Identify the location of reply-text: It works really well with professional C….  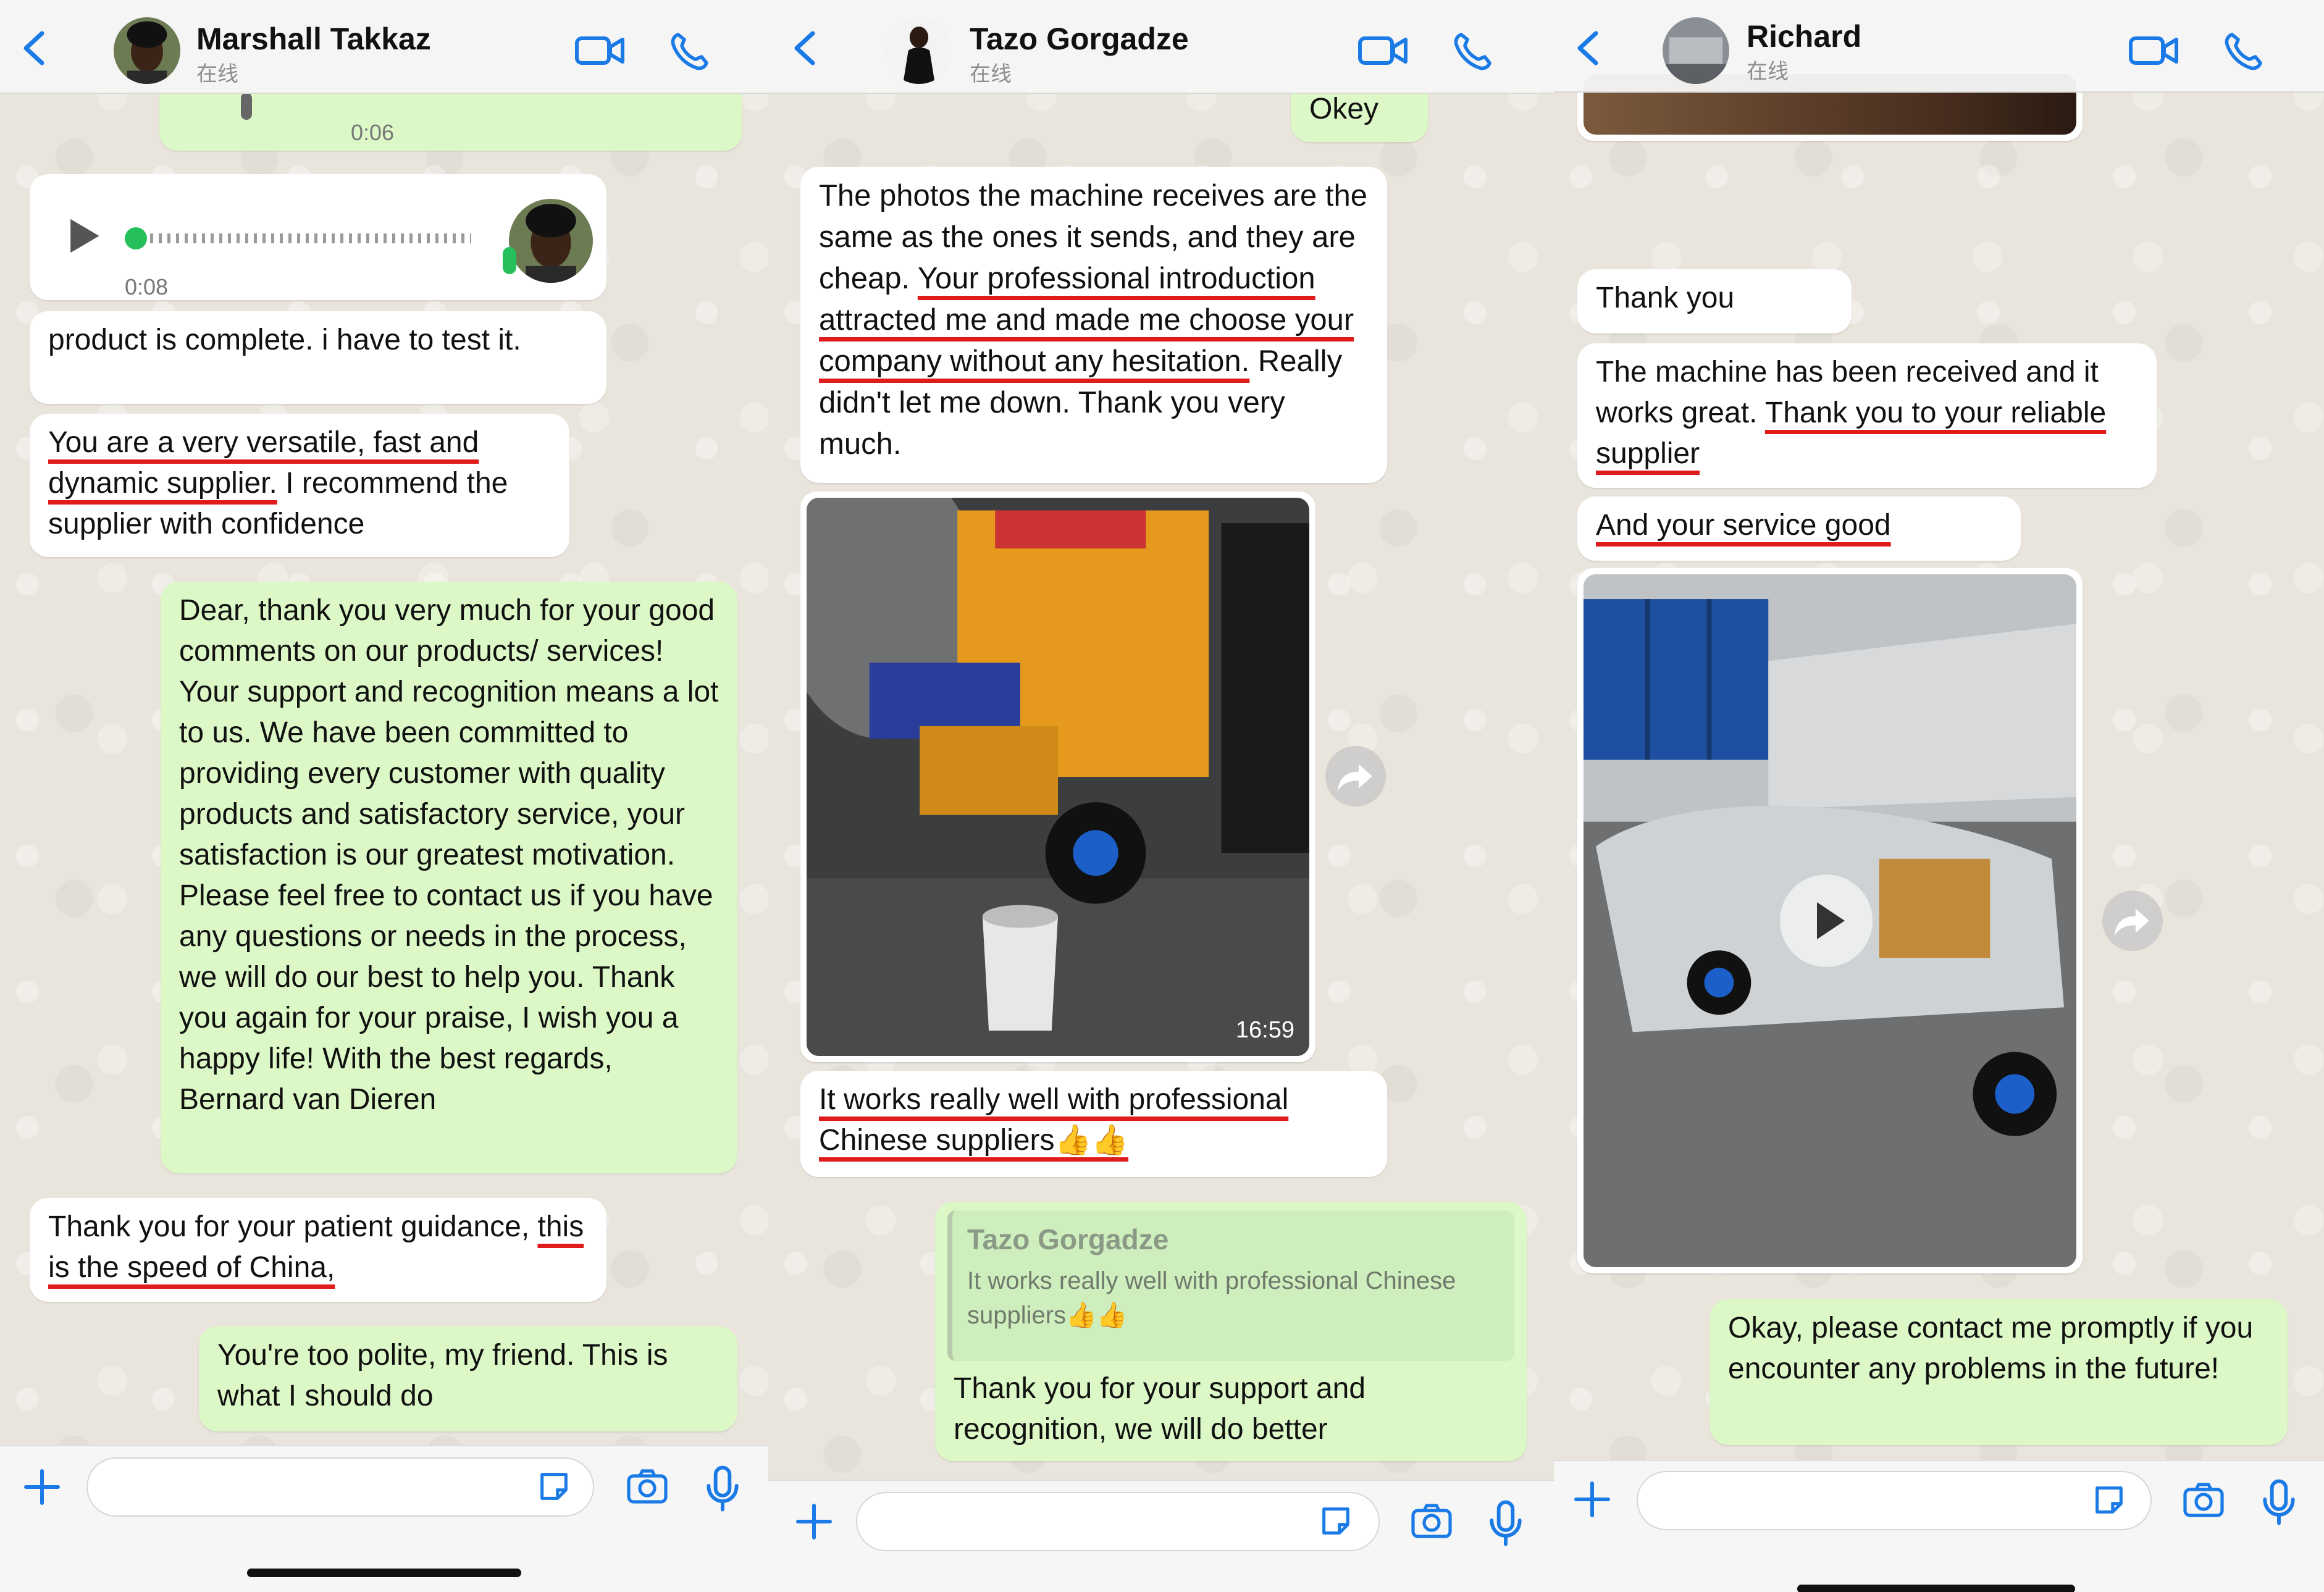
(1211, 1298).